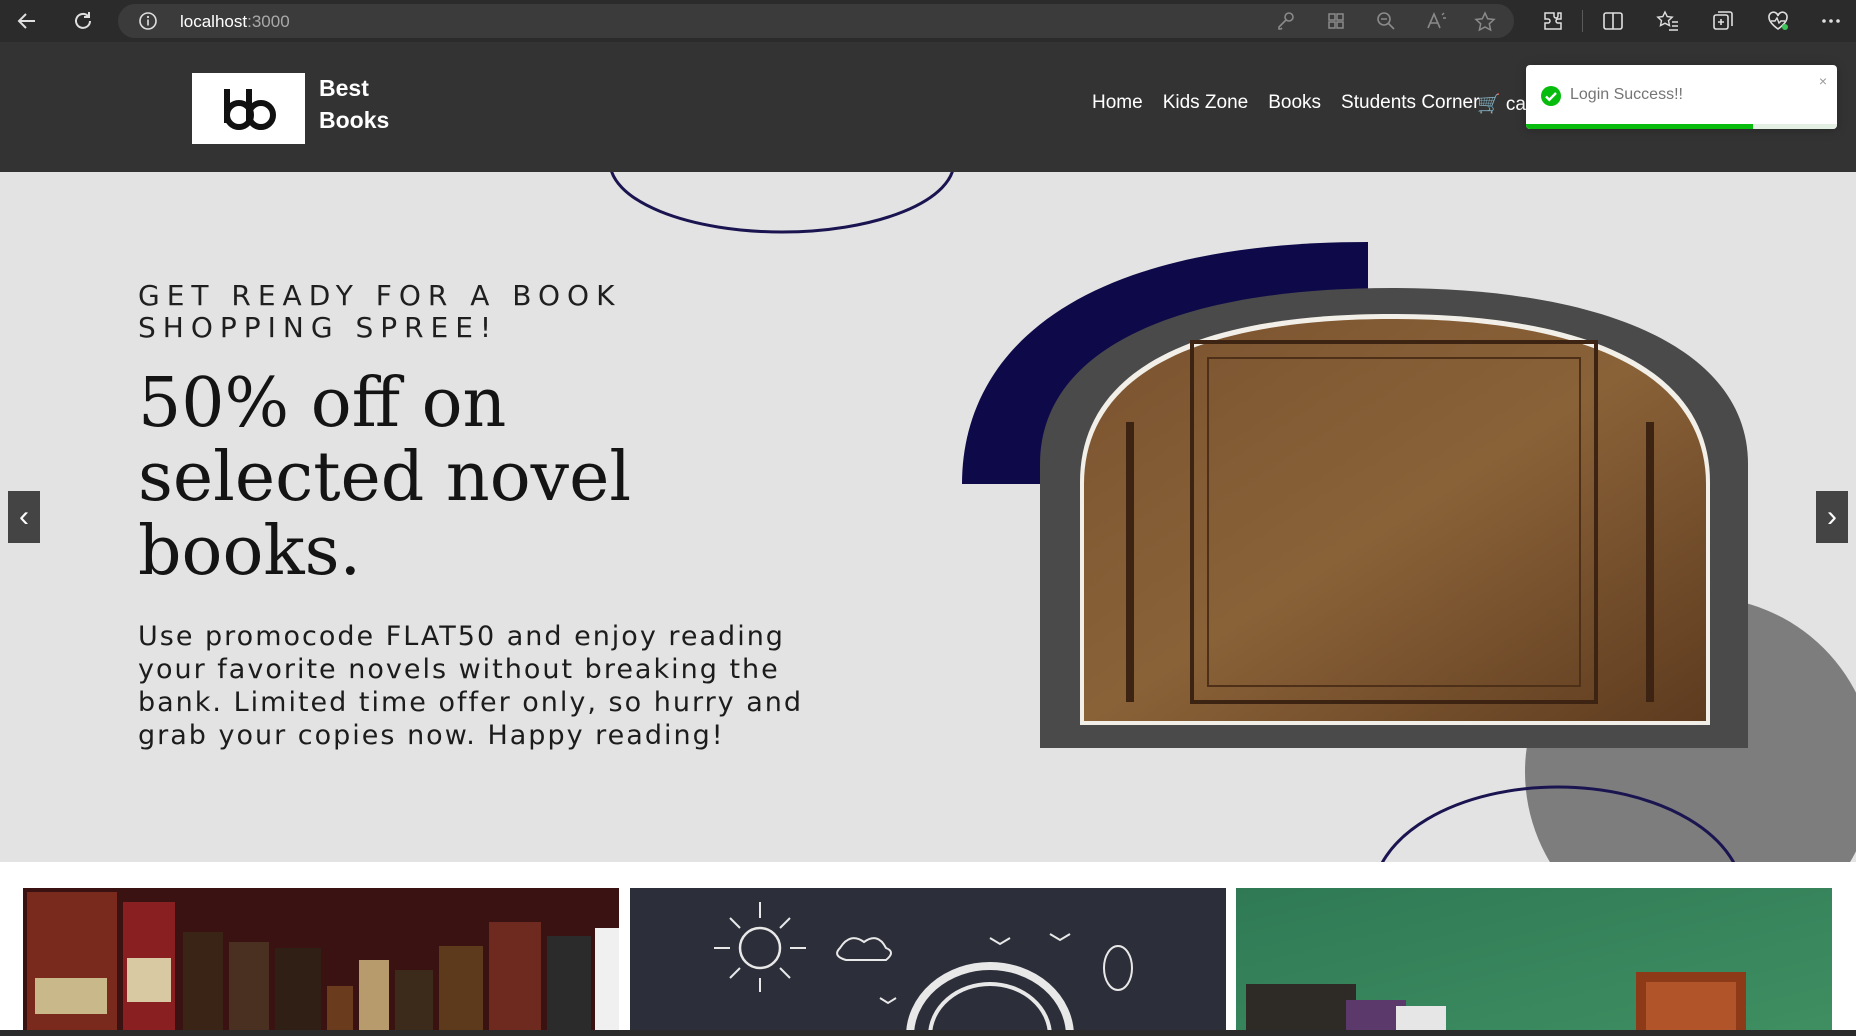 This screenshot has height=1036, width=1856. What do you see at coordinates (1613, 21) in the screenshot?
I see `split-screen-icon` at bounding box center [1613, 21].